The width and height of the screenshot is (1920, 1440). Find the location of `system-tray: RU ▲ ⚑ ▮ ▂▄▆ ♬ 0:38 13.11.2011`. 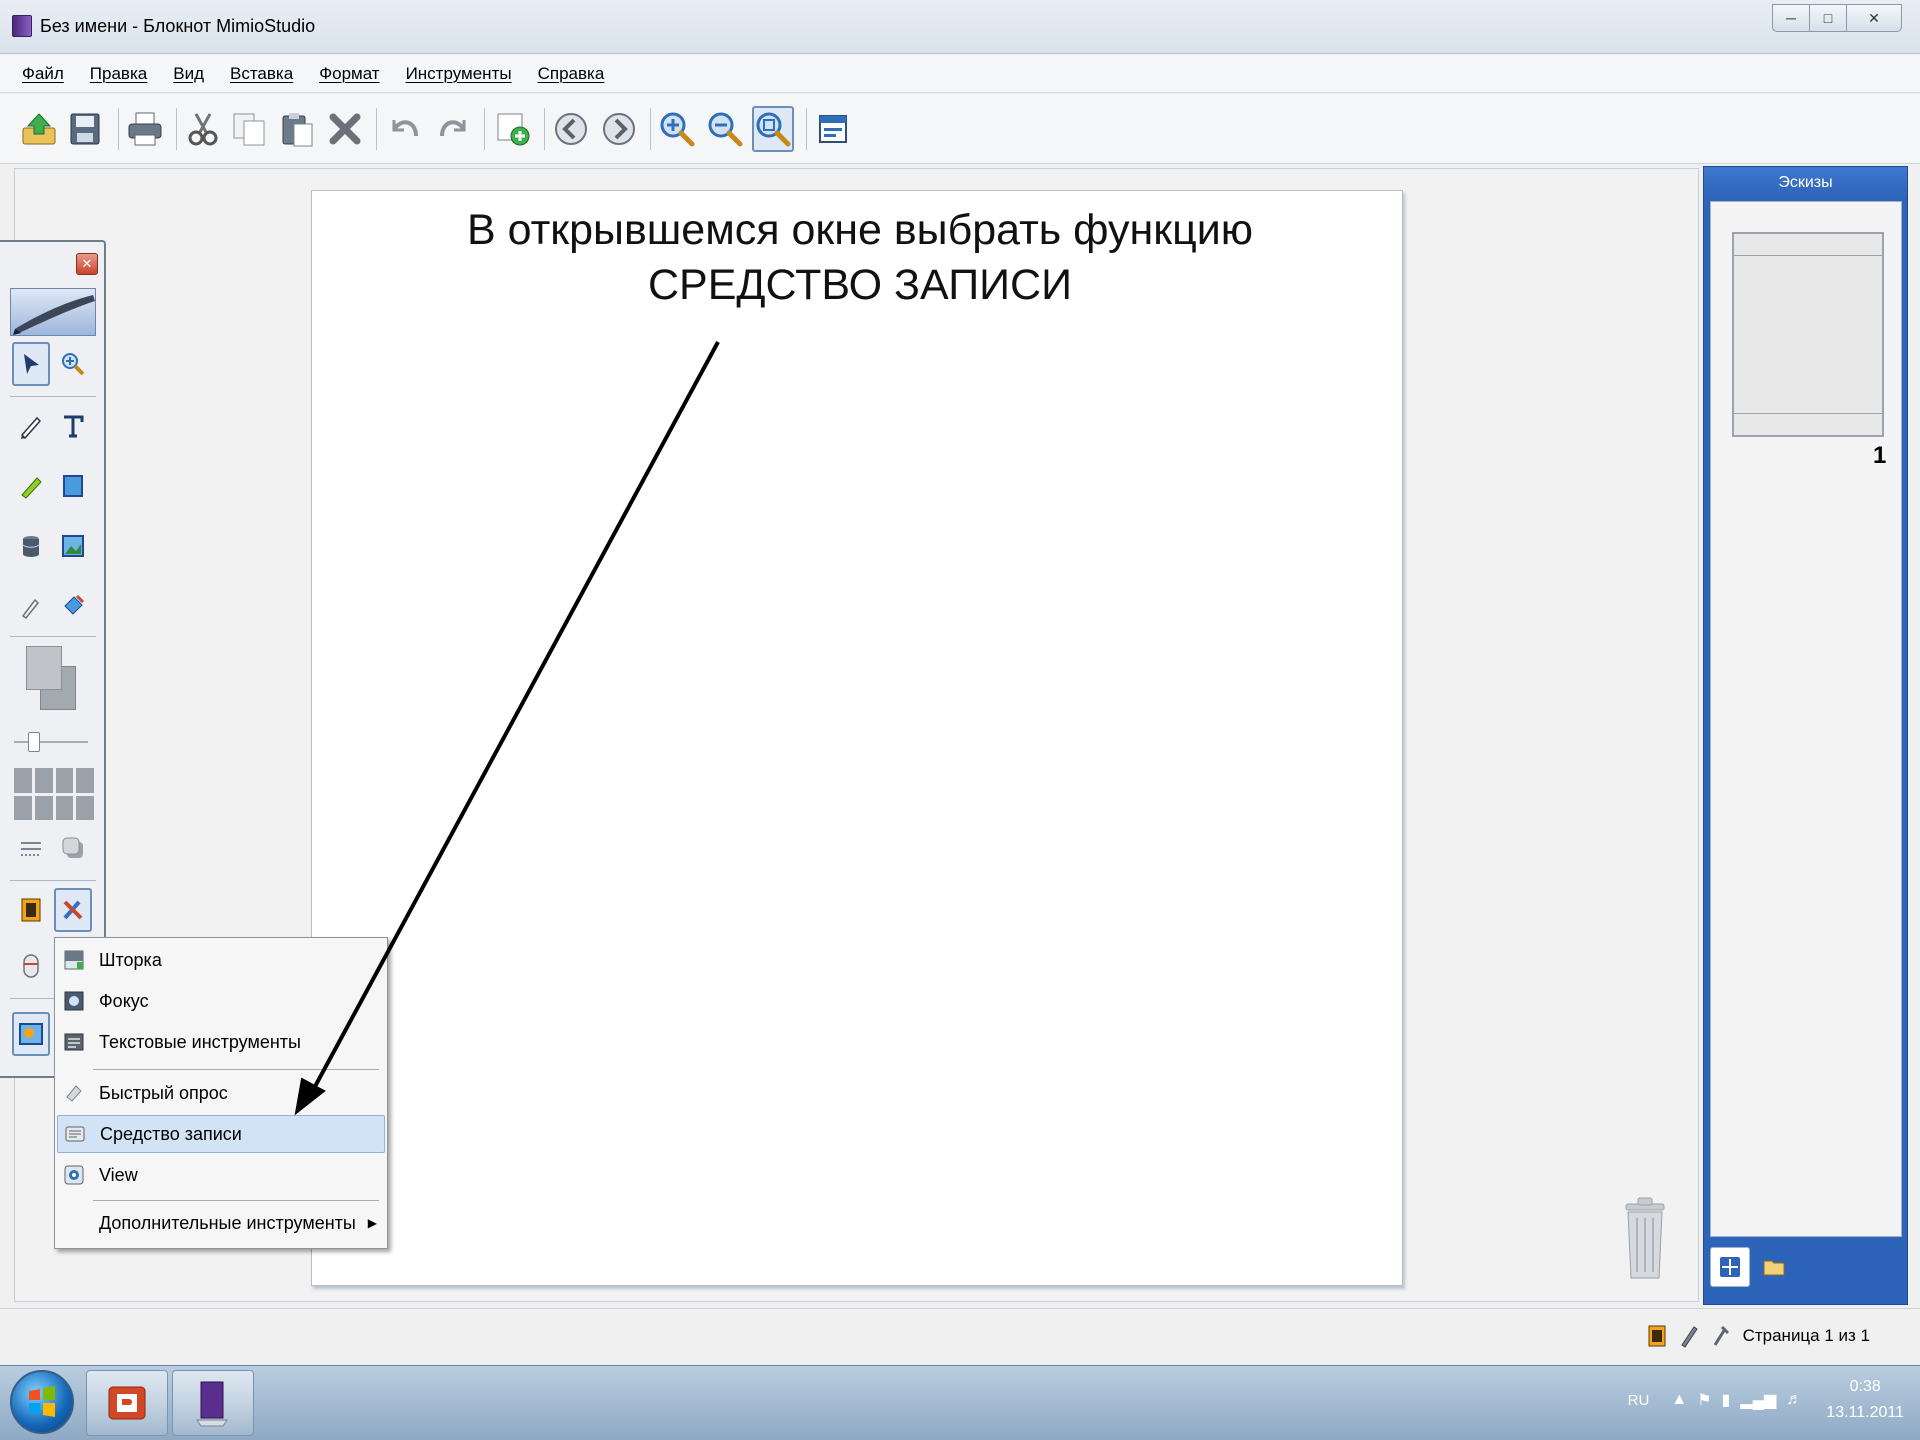

system-tray: RU ▲ ⚑ ▮ ▂▄▆ ♬ 0:38 13.11.2011 is located at coordinates (1766, 1400).